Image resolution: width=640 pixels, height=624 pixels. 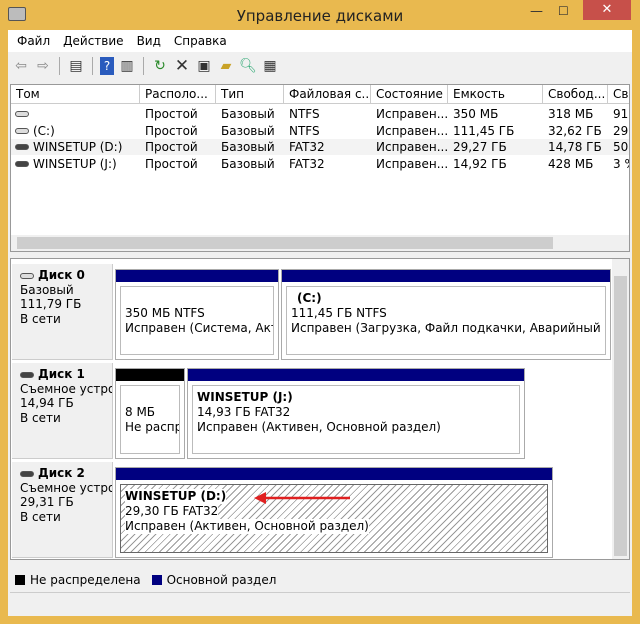 What do you see at coordinates (250, 94) in the screenshot?
I see `column-header-type: Тип` at bounding box center [250, 94].